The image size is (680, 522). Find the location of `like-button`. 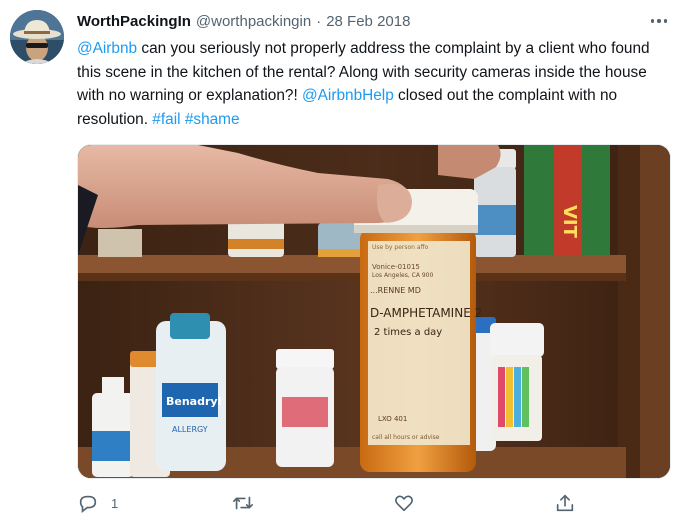

like-button is located at coordinates (410, 503).